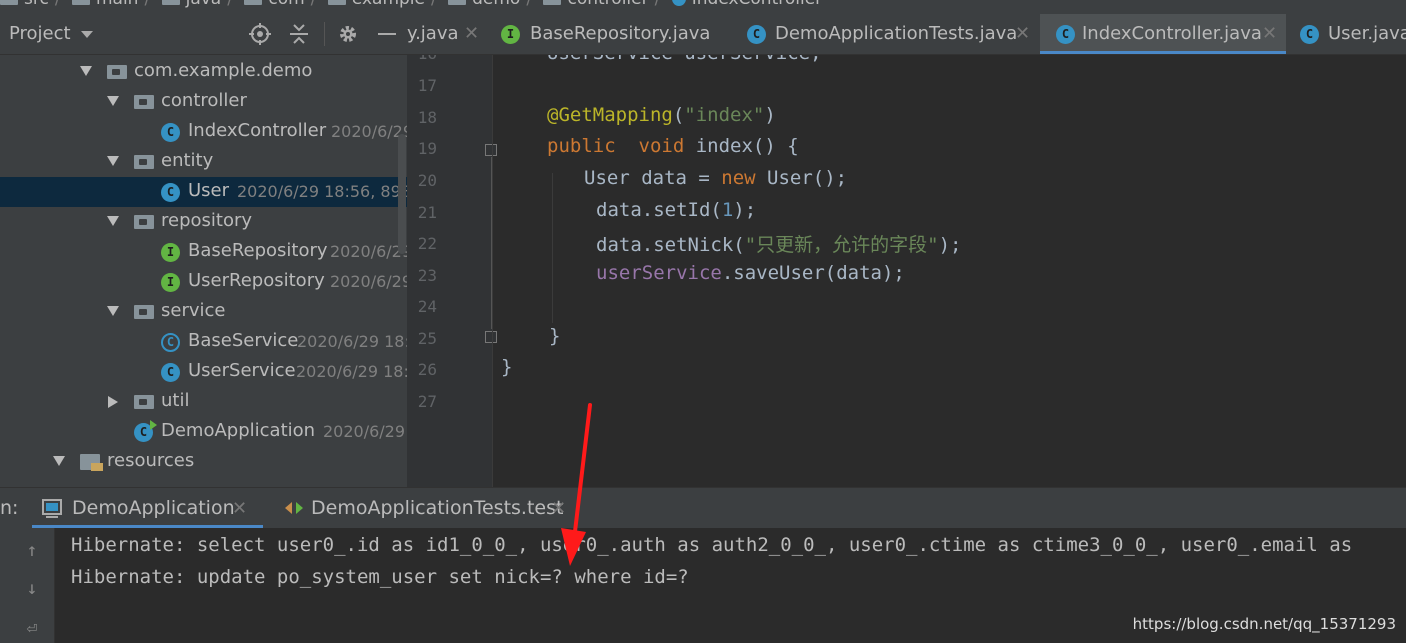 The height and width of the screenshot is (643, 1406). I want to click on tab-base-repository-java: I BaseRepository.java, so click(612, 34).